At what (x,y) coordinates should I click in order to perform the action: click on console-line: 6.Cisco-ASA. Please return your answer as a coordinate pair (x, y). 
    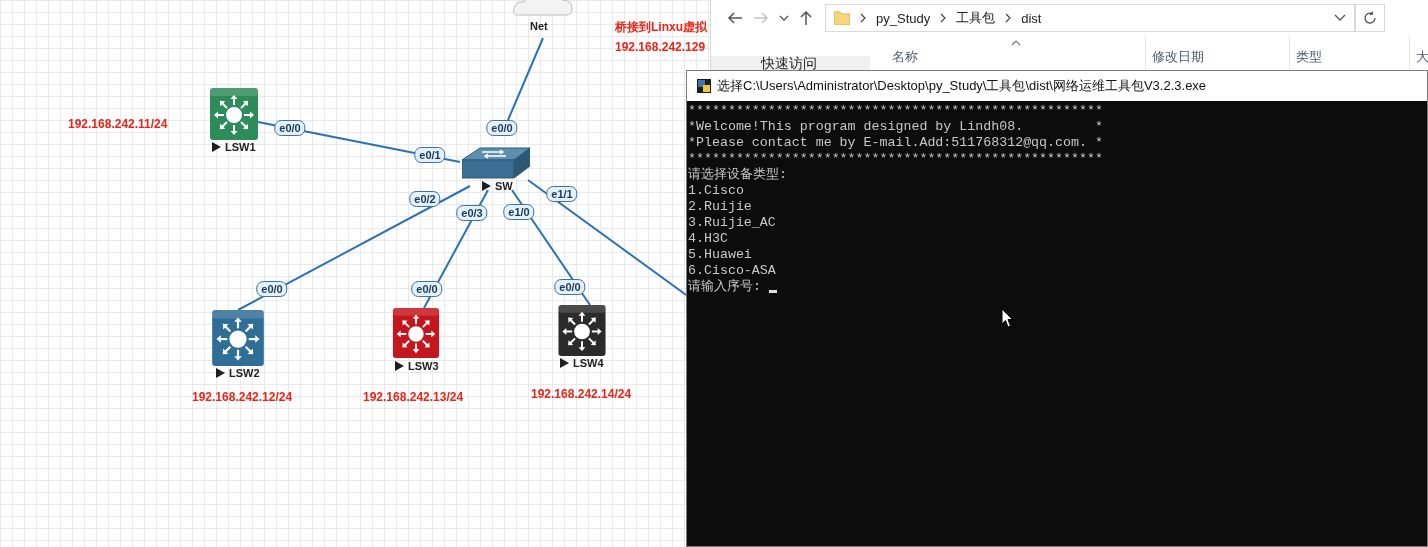
    Looking at the image, I should click on (732, 271).